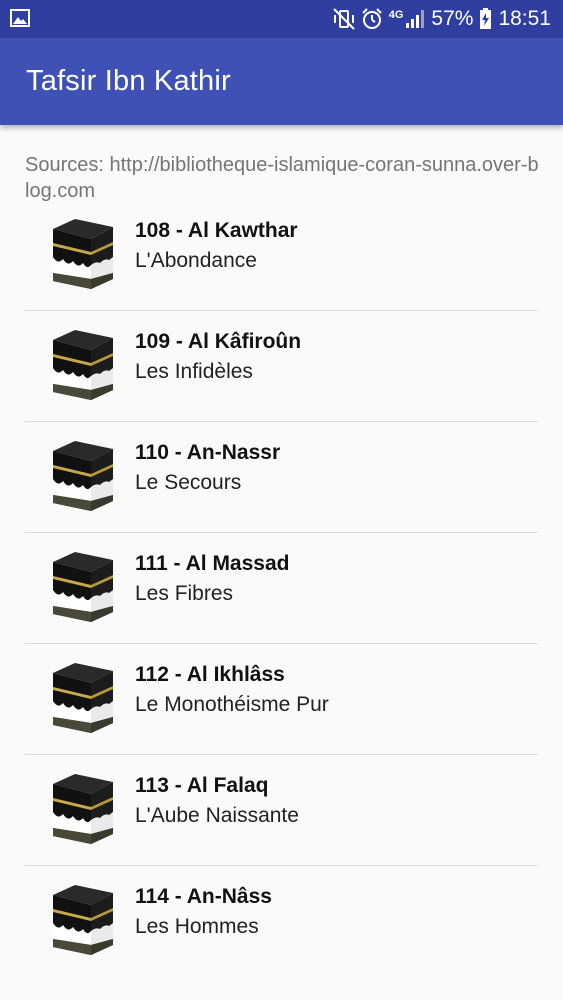  What do you see at coordinates (184, 593) in the screenshot?
I see `surah-translation: Les Fibres` at bounding box center [184, 593].